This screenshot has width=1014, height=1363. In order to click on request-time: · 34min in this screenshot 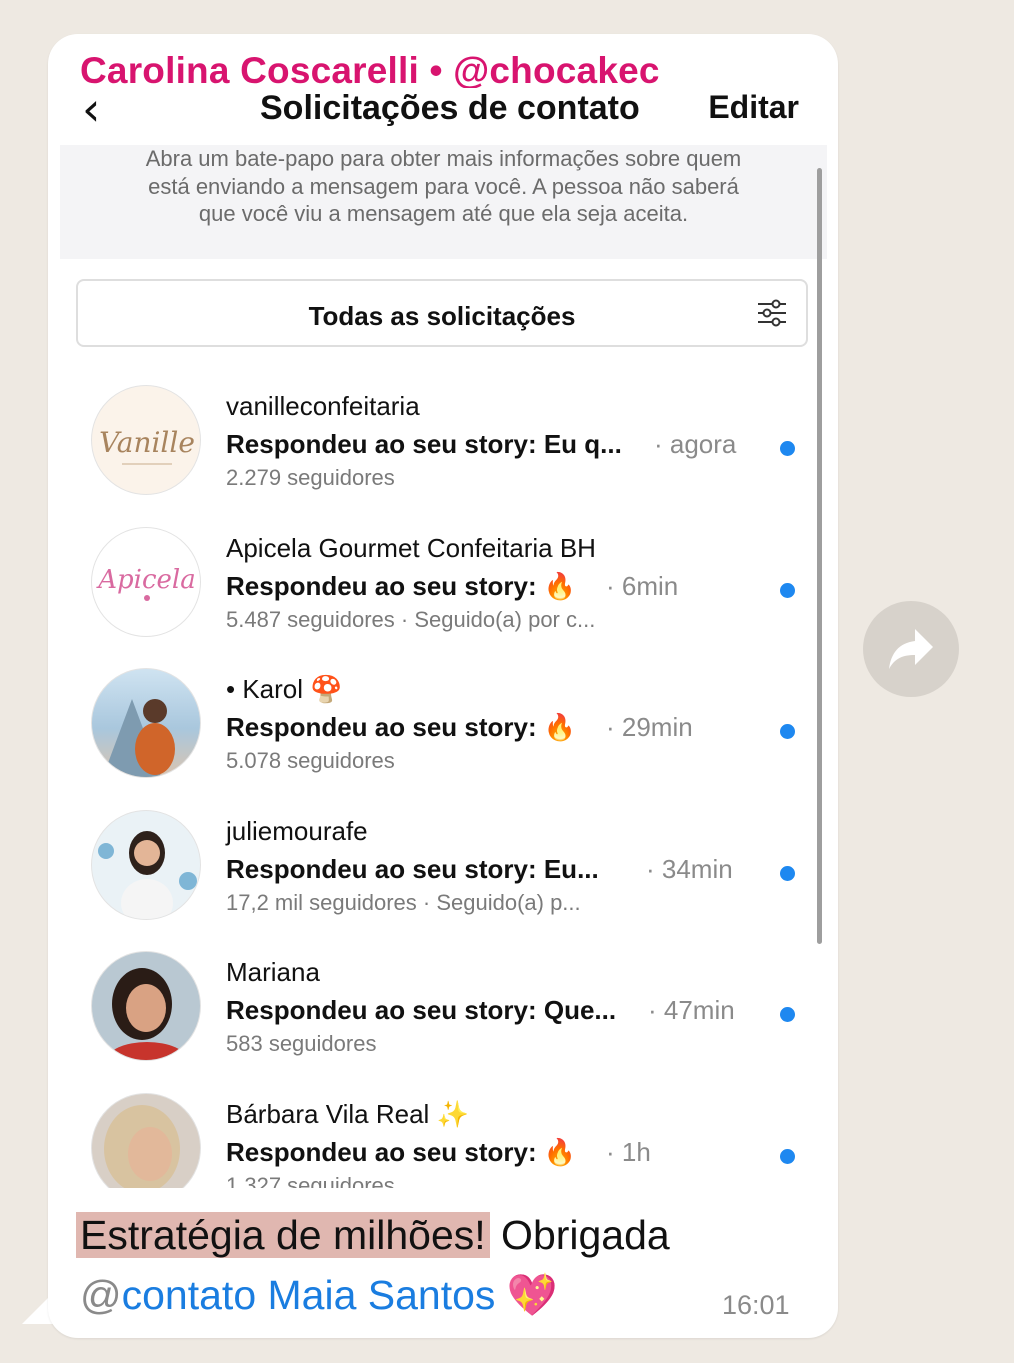, I will do `click(689, 869)`.